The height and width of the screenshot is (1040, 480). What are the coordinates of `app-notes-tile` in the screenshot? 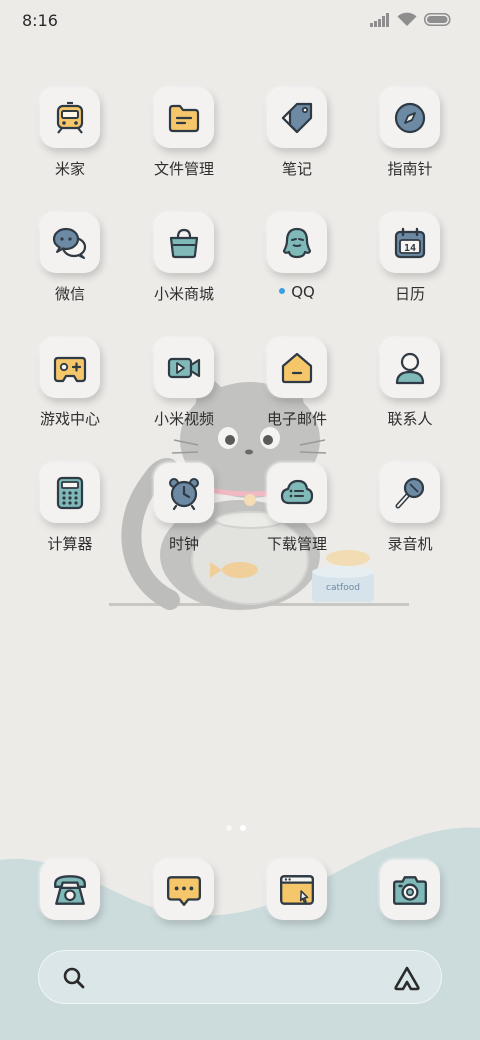 It's located at (297, 118).